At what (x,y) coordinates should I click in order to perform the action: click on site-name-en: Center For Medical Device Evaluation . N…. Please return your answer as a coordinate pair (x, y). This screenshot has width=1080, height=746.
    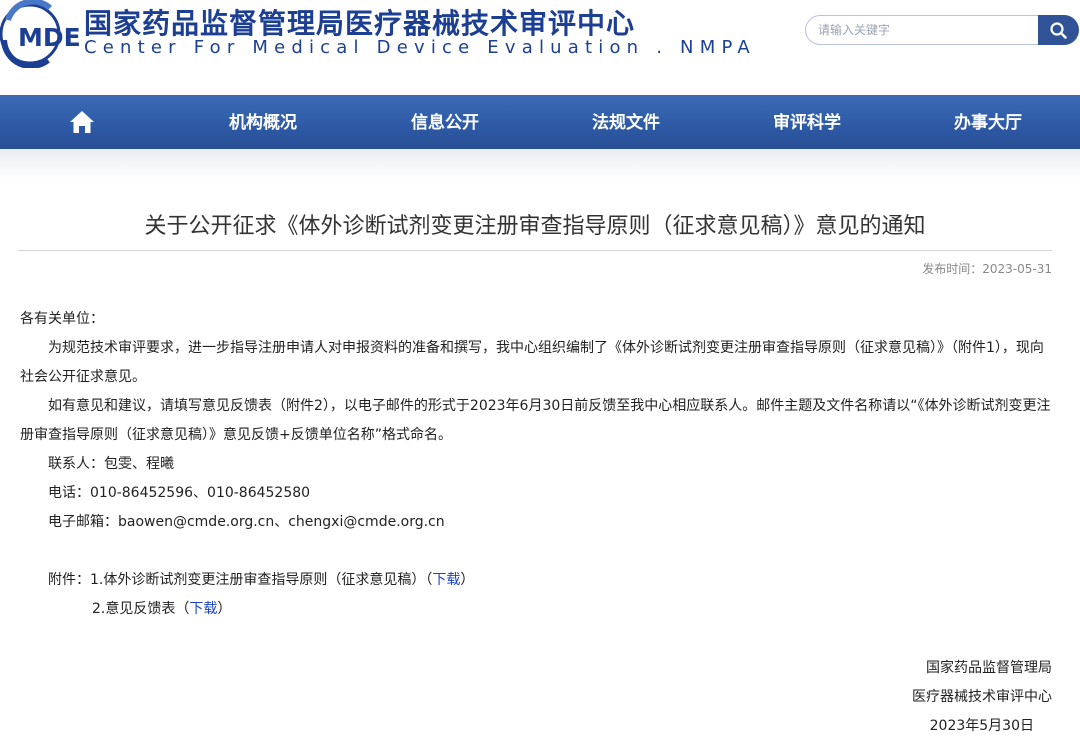
    Looking at the image, I should click on (420, 47).